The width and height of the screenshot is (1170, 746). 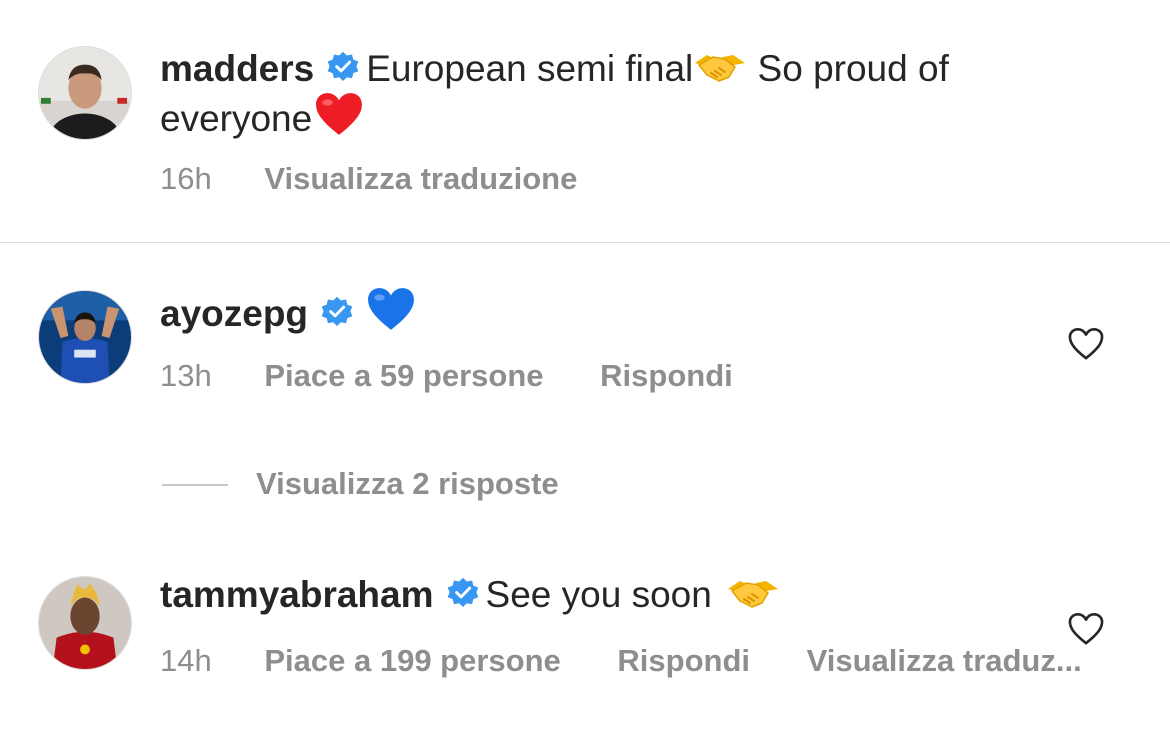 What do you see at coordinates (391, 309) in the screenshot?
I see `blue-heart-emoji-icon` at bounding box center [391, 309].